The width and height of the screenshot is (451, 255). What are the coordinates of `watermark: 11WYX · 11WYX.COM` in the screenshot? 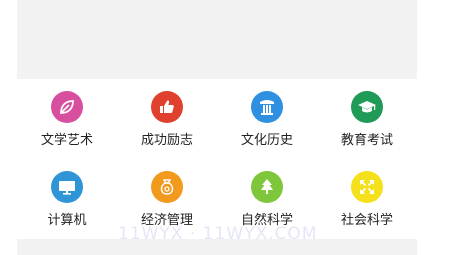 It's located at (218, 234).